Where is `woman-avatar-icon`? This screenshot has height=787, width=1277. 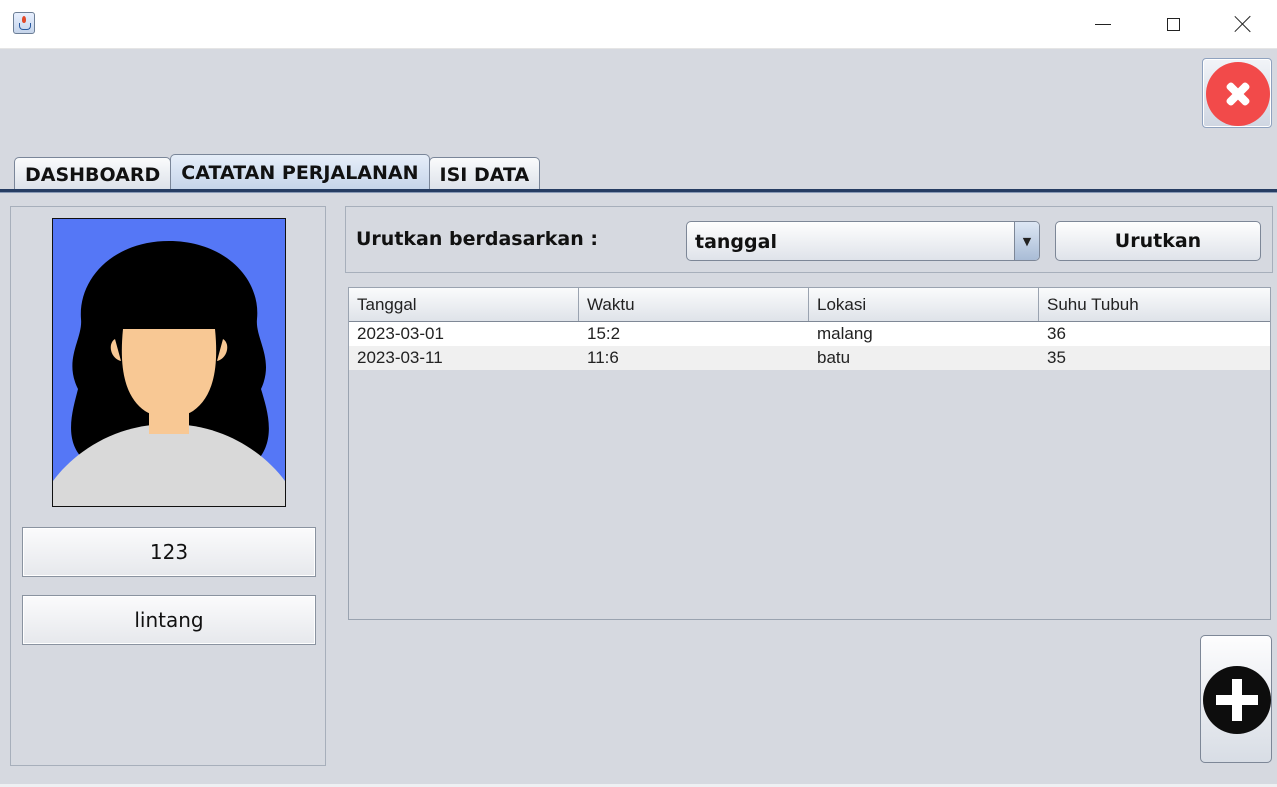
woman-avatar-icon is located at coordinates (169, 362).